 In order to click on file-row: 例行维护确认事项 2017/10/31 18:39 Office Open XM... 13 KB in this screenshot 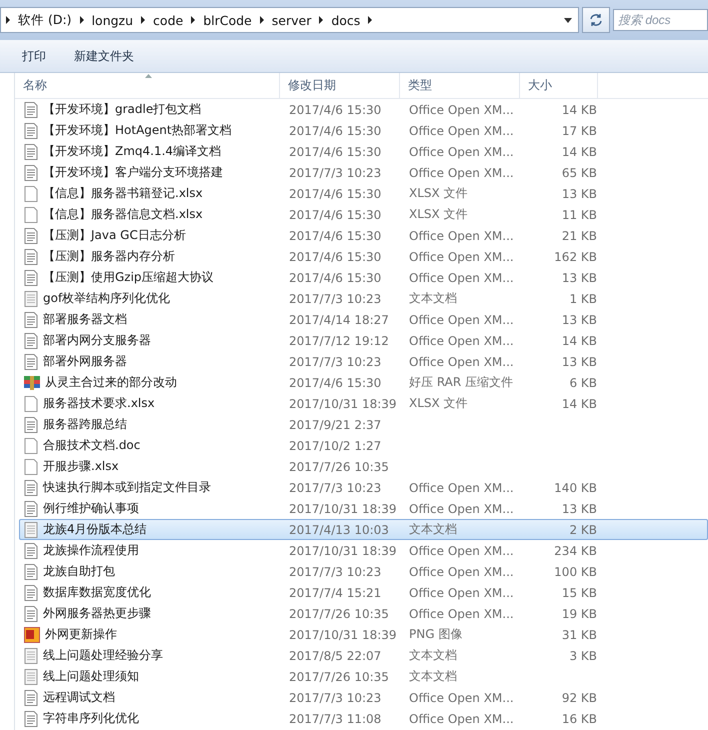, I will do `click(363, 508)`.